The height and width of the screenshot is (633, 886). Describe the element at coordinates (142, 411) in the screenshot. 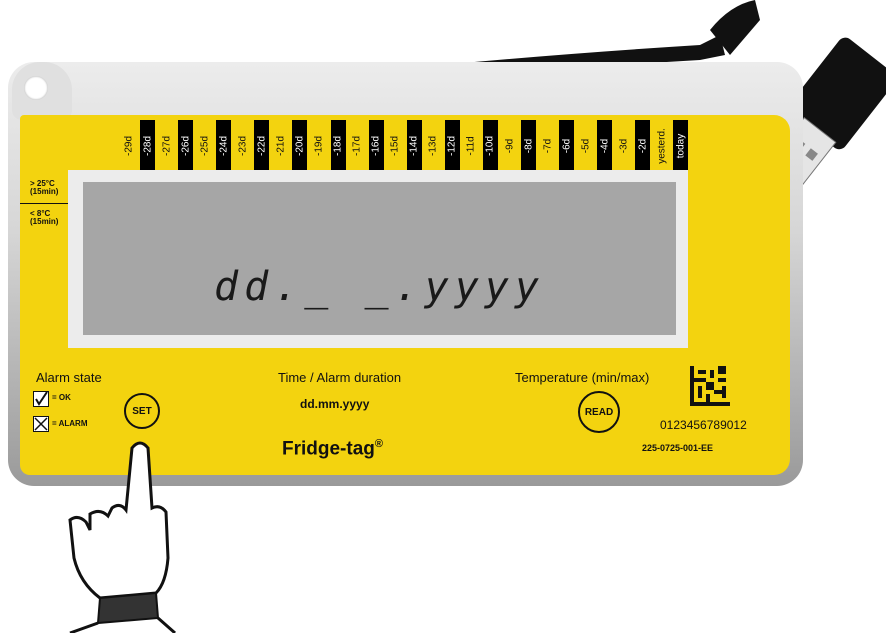

I see `set-button: SET` at that location.